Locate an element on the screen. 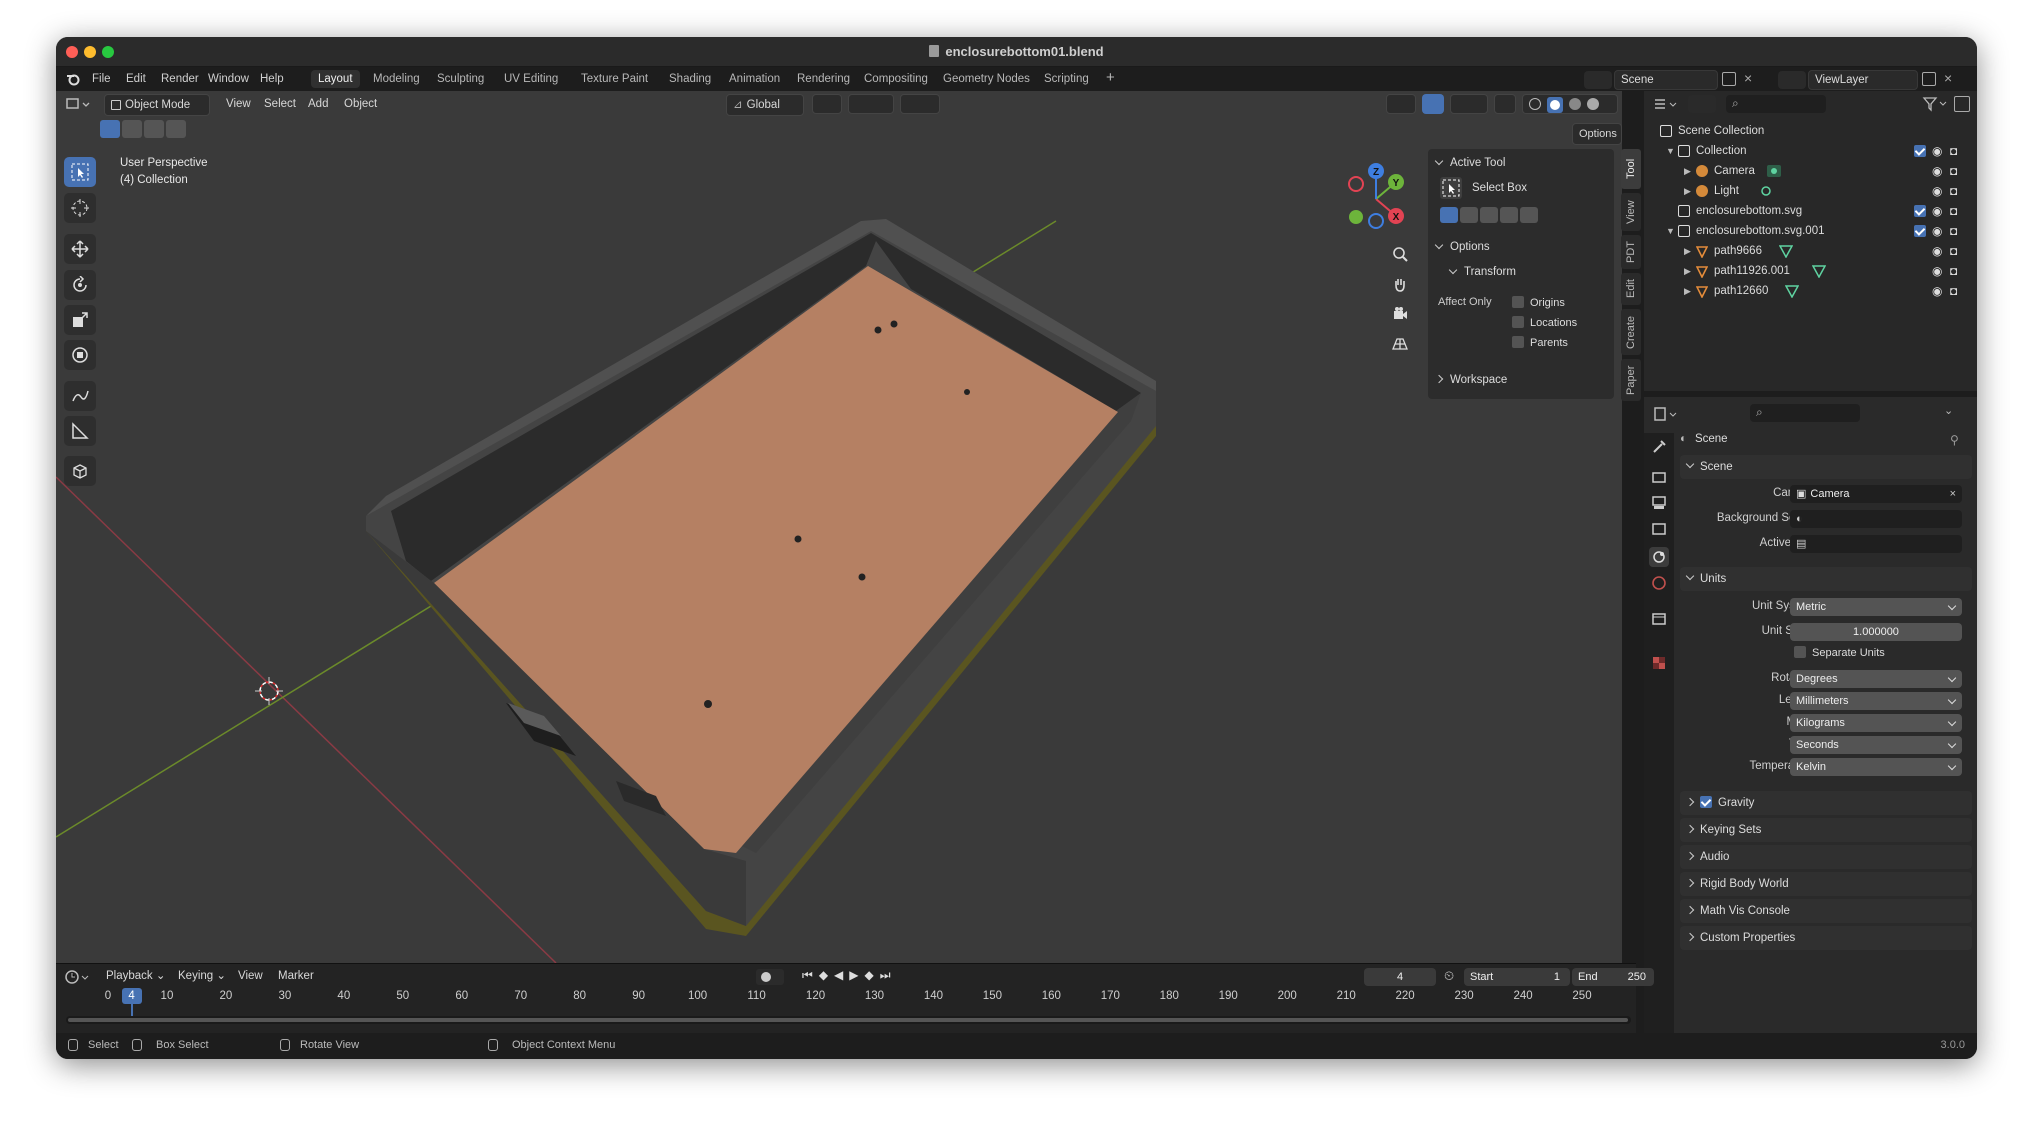 The image size is (2032, 1132). select-intersect-icon is located at coordinates (176, 129).